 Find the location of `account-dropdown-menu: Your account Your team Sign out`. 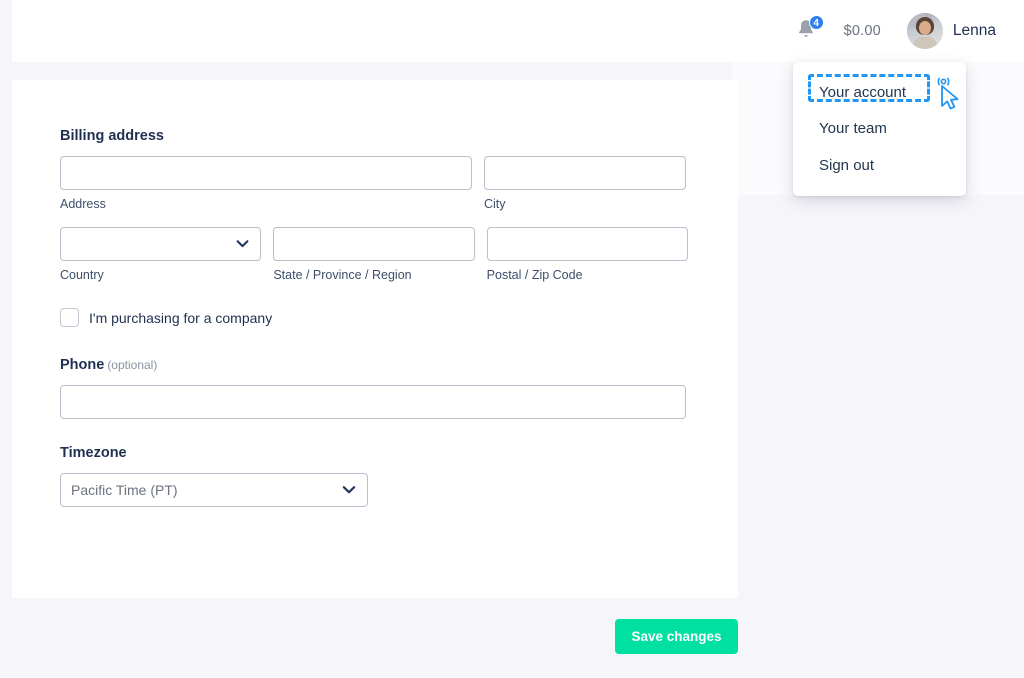

account-dropdown-menu: Your account Your team Sign out is located at coordinates (879, 129).